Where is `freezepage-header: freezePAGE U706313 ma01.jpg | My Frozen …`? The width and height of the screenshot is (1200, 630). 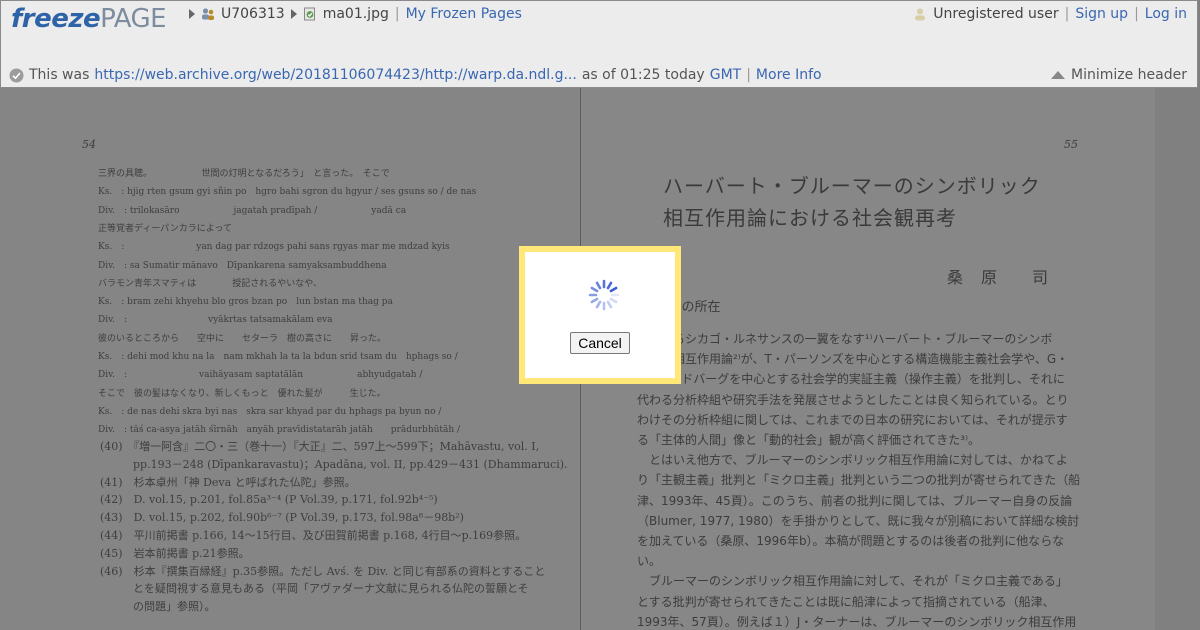
freezepage-header: freezePAGE U706313 ma01.jpg | My Frozen … is located at coordinates (599, 44).